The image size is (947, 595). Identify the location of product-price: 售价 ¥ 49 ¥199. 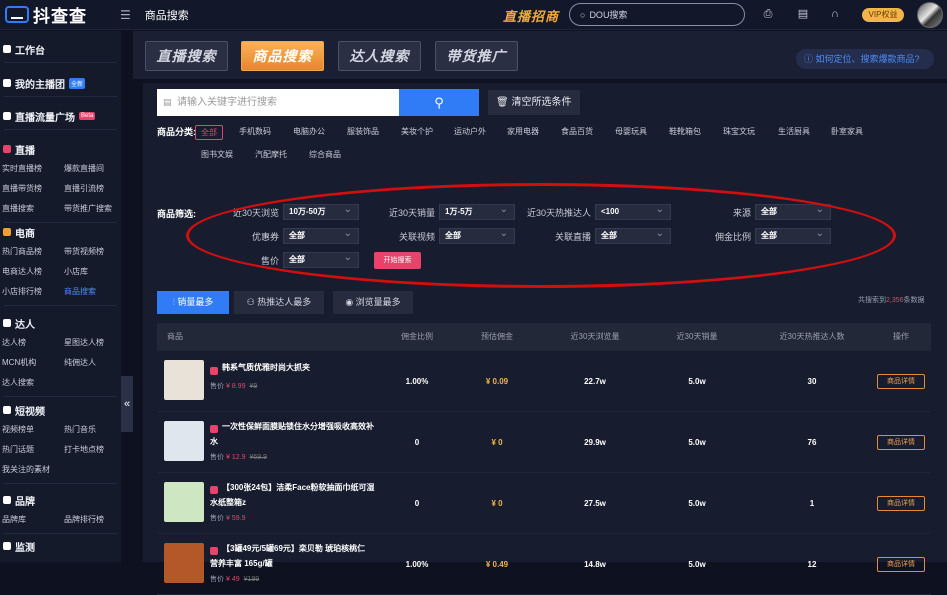
(234, 579).